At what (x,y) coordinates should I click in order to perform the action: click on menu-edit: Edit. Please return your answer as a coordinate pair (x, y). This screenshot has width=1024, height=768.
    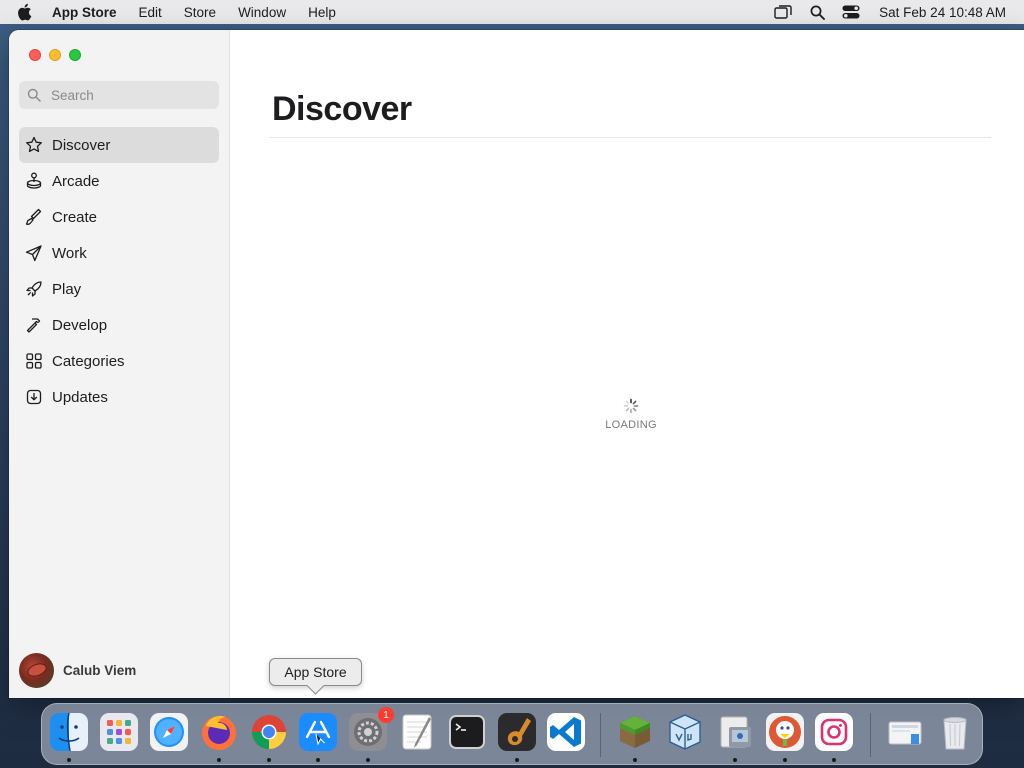
    Looking at the image, I should click on (150, 12).